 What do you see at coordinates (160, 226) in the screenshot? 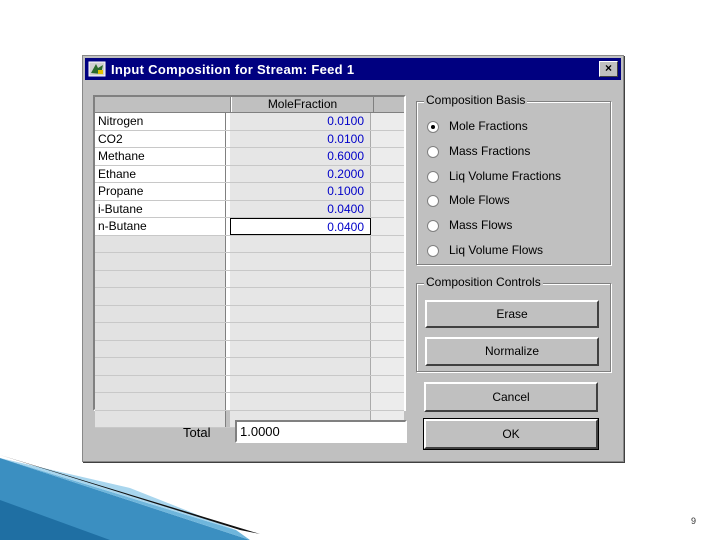
I see `component-name-cell: n-Butane` at bounding box center [160, 226].